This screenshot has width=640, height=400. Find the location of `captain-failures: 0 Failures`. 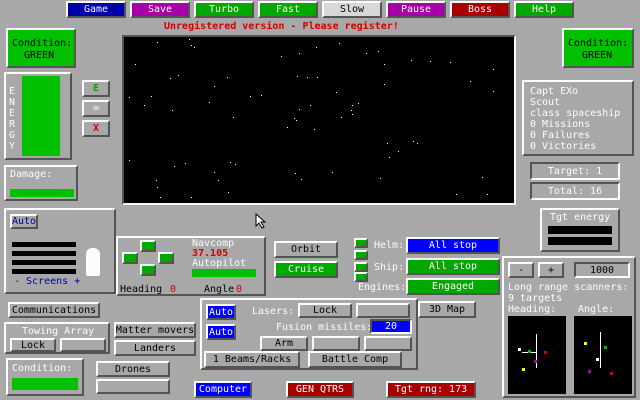

captain-failures: 0 Failures is located at coordinates (560, 135).